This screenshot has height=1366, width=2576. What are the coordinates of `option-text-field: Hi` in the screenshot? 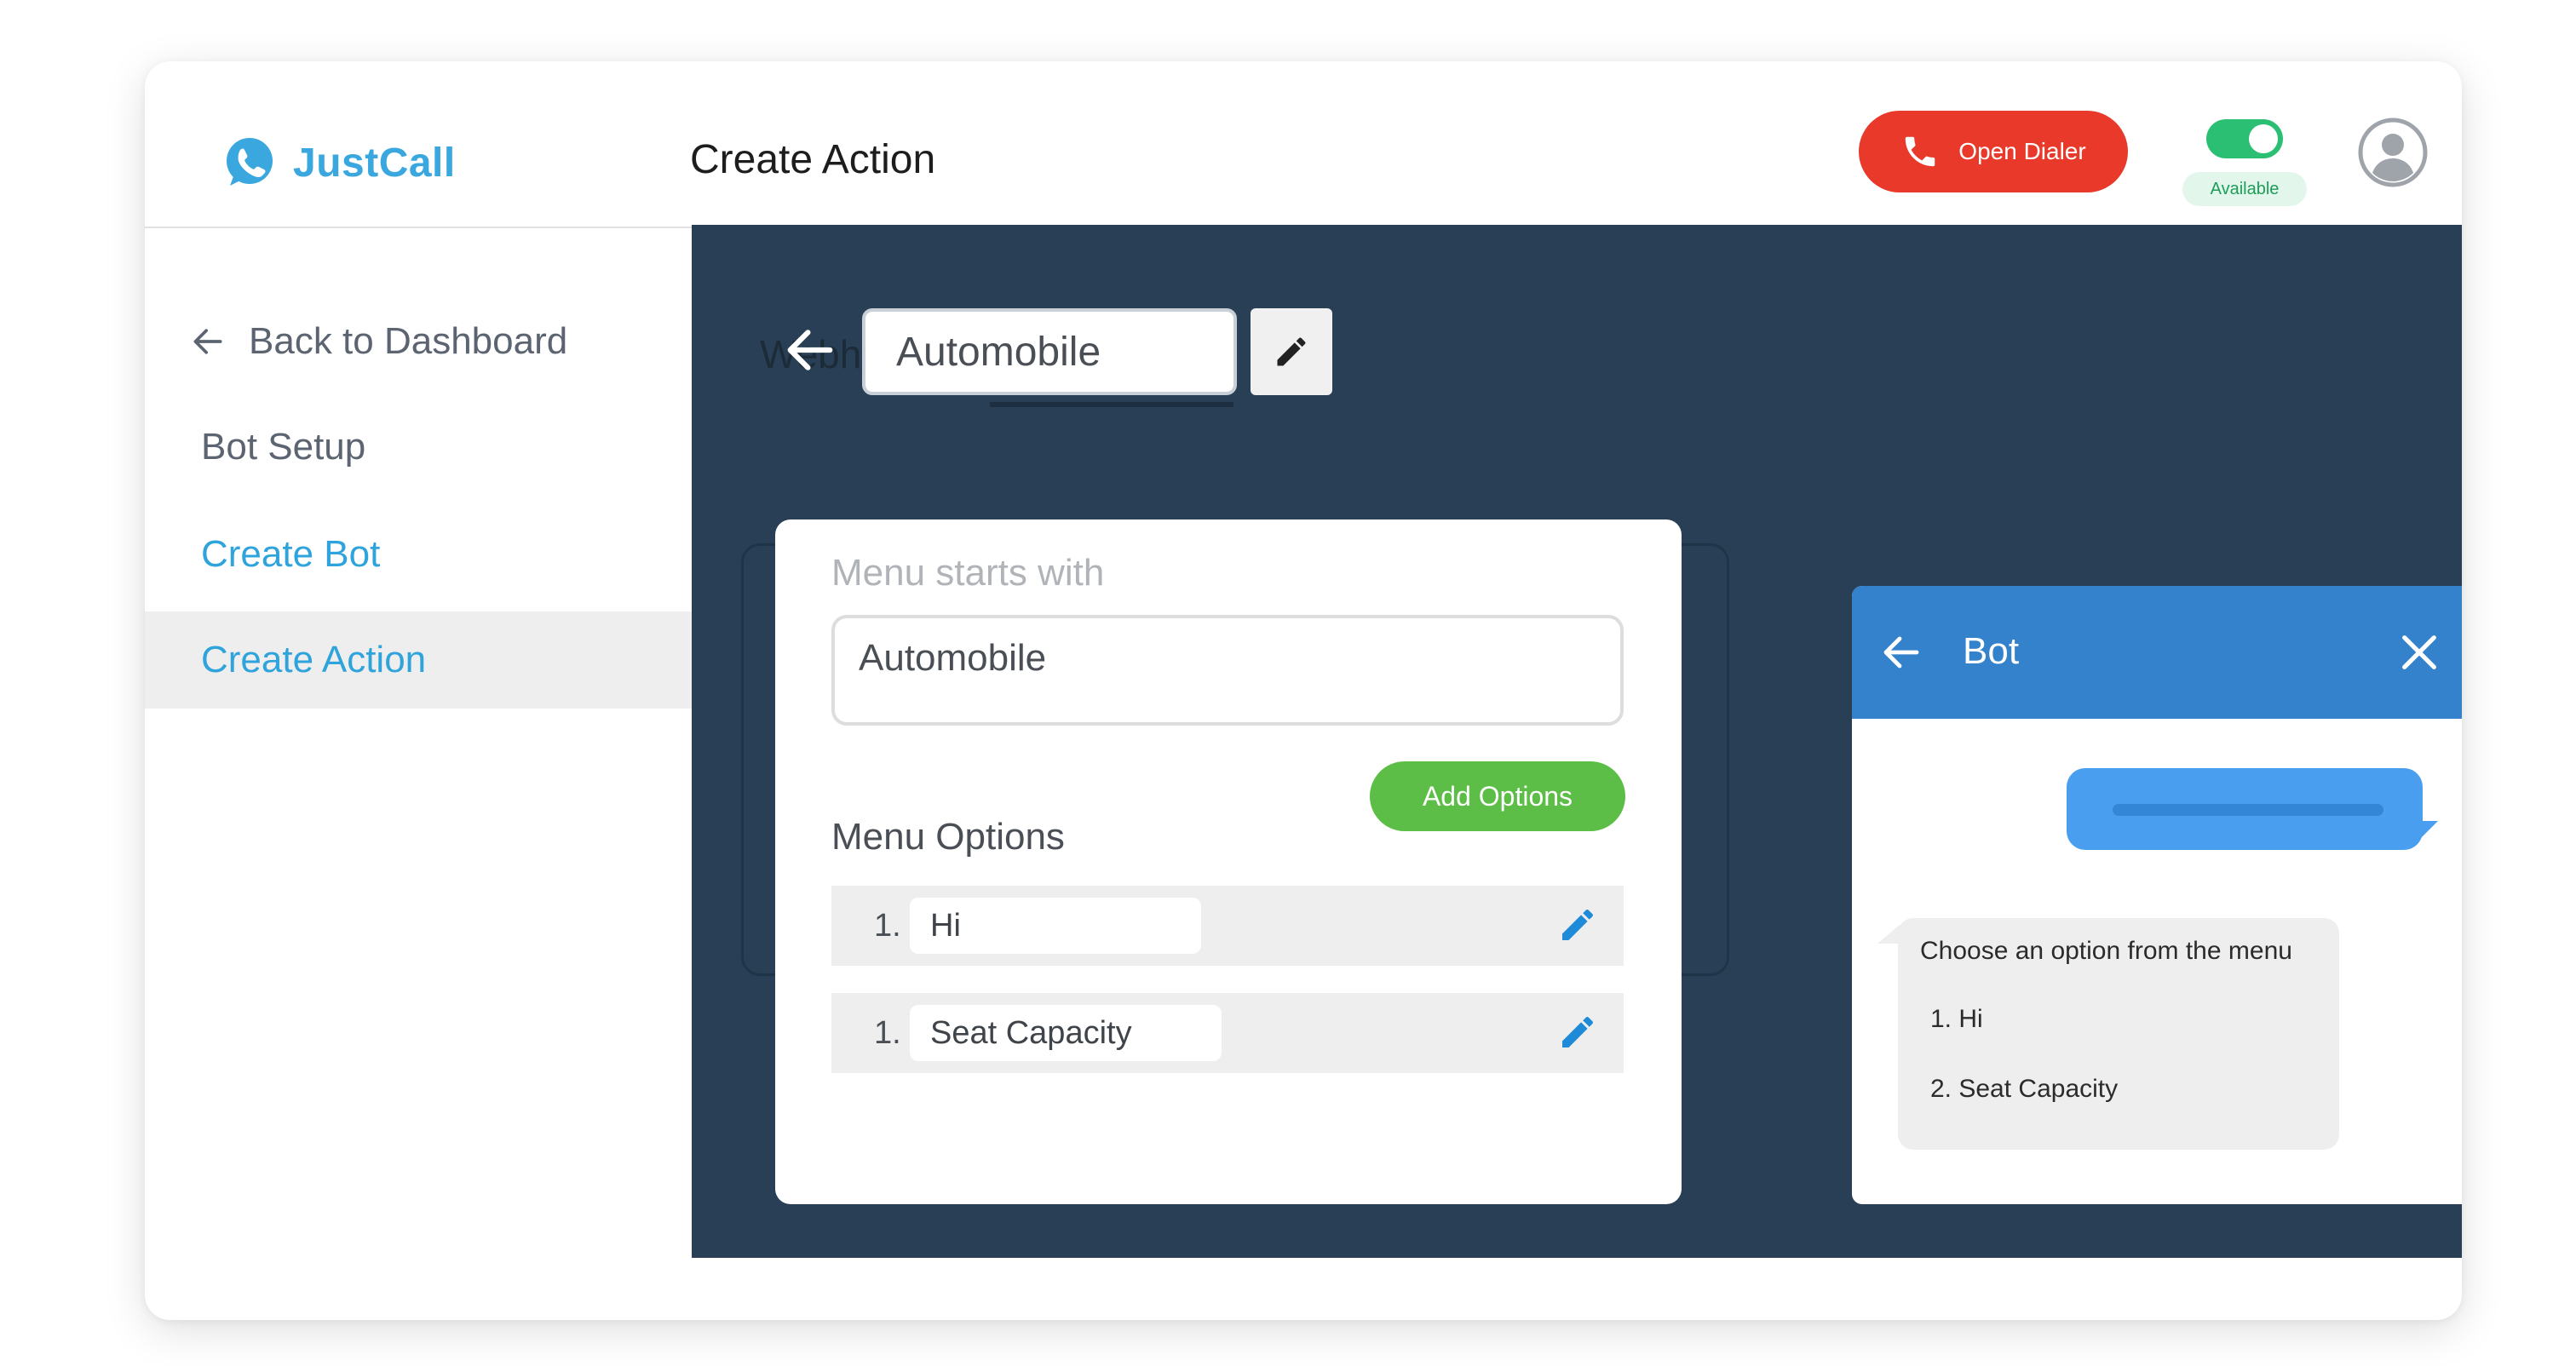 It's located at (1056, 926).